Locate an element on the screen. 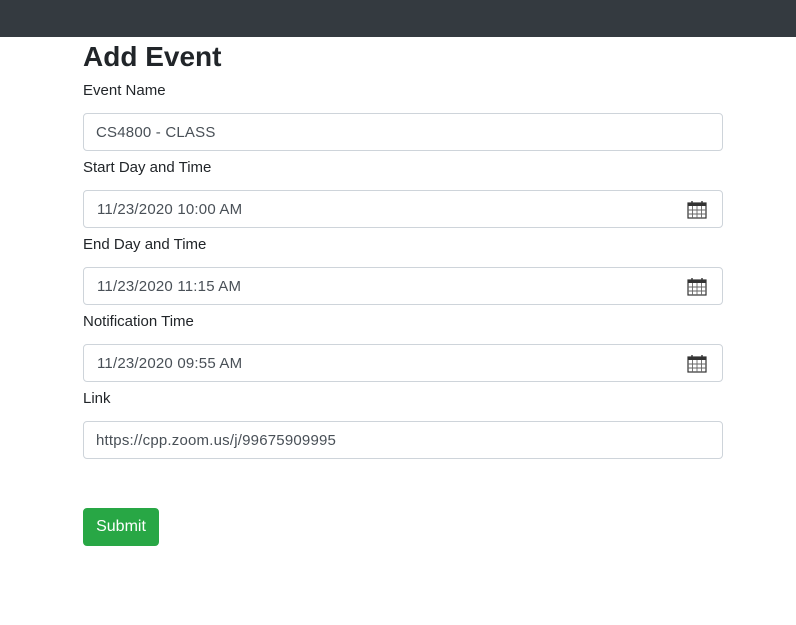 This screenshot has height=625, width=796. notification-time-input: 11/23/2020 09:55 AM is located at coordinates (403, 363).